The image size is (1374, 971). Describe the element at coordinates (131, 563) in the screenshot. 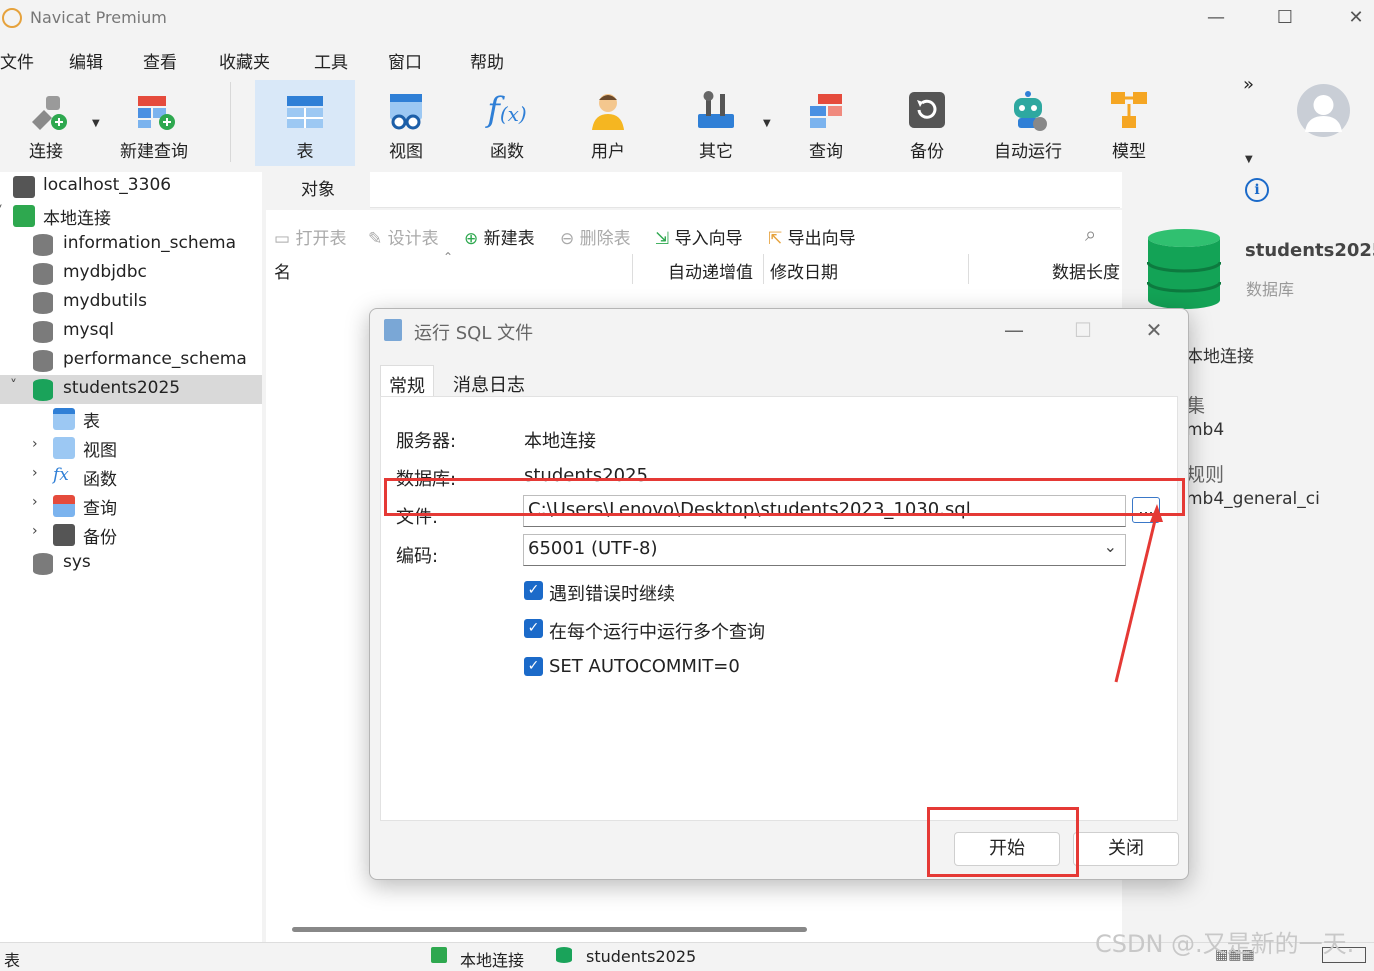

I see `tree-db-sys: sys` at that location.